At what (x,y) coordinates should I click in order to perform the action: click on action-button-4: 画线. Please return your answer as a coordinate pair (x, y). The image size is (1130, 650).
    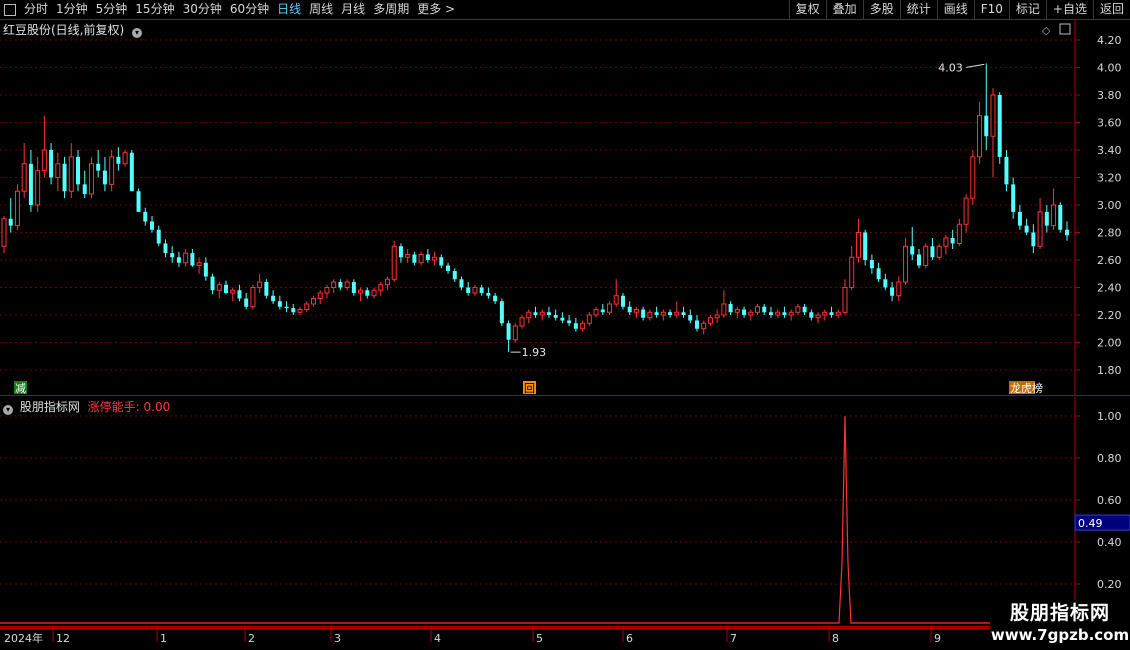
    Looking at the image, I should click on (955, 9).